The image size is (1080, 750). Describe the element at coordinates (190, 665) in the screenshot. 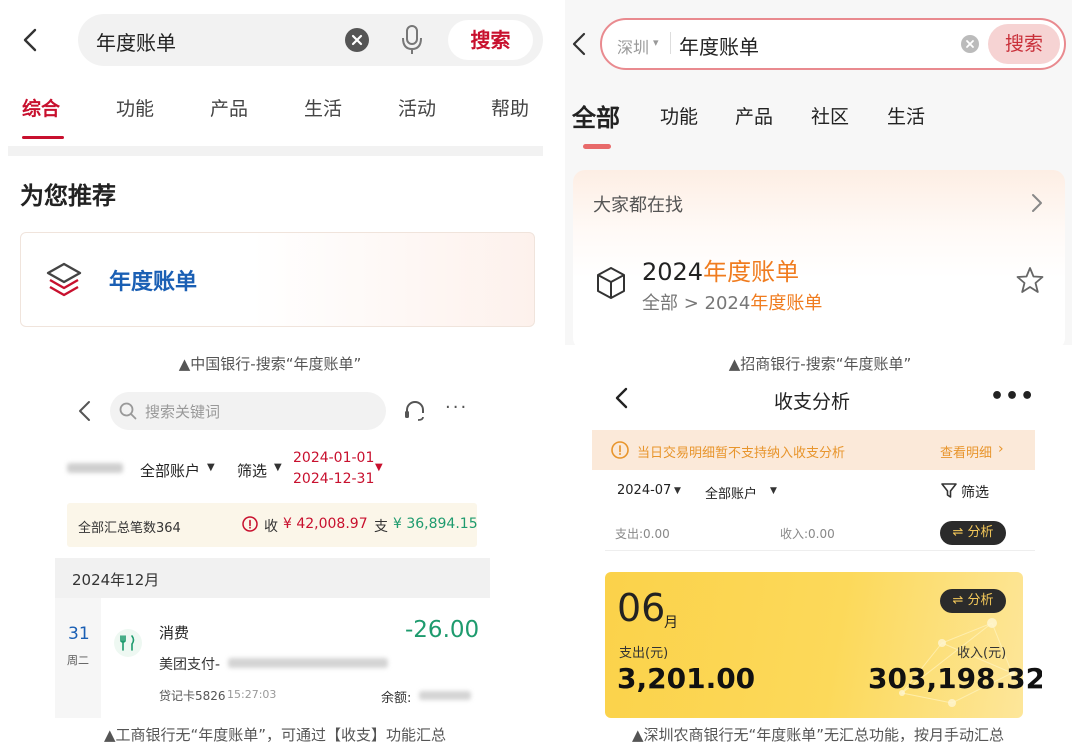

I see `transaction-merchant: 美团支付-` at that location.